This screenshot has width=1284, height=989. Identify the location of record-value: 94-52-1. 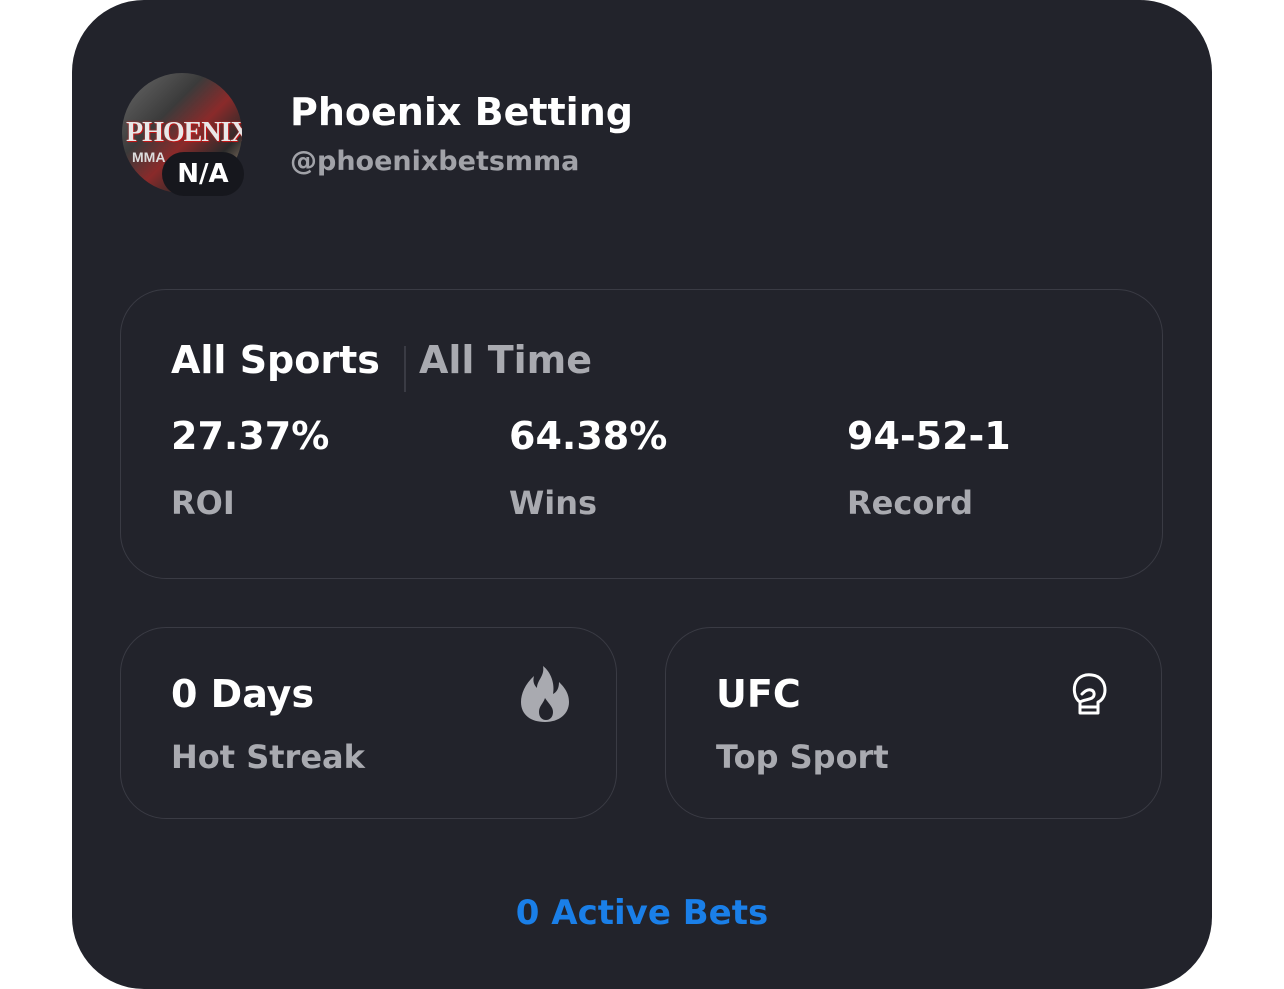
(929, 436).